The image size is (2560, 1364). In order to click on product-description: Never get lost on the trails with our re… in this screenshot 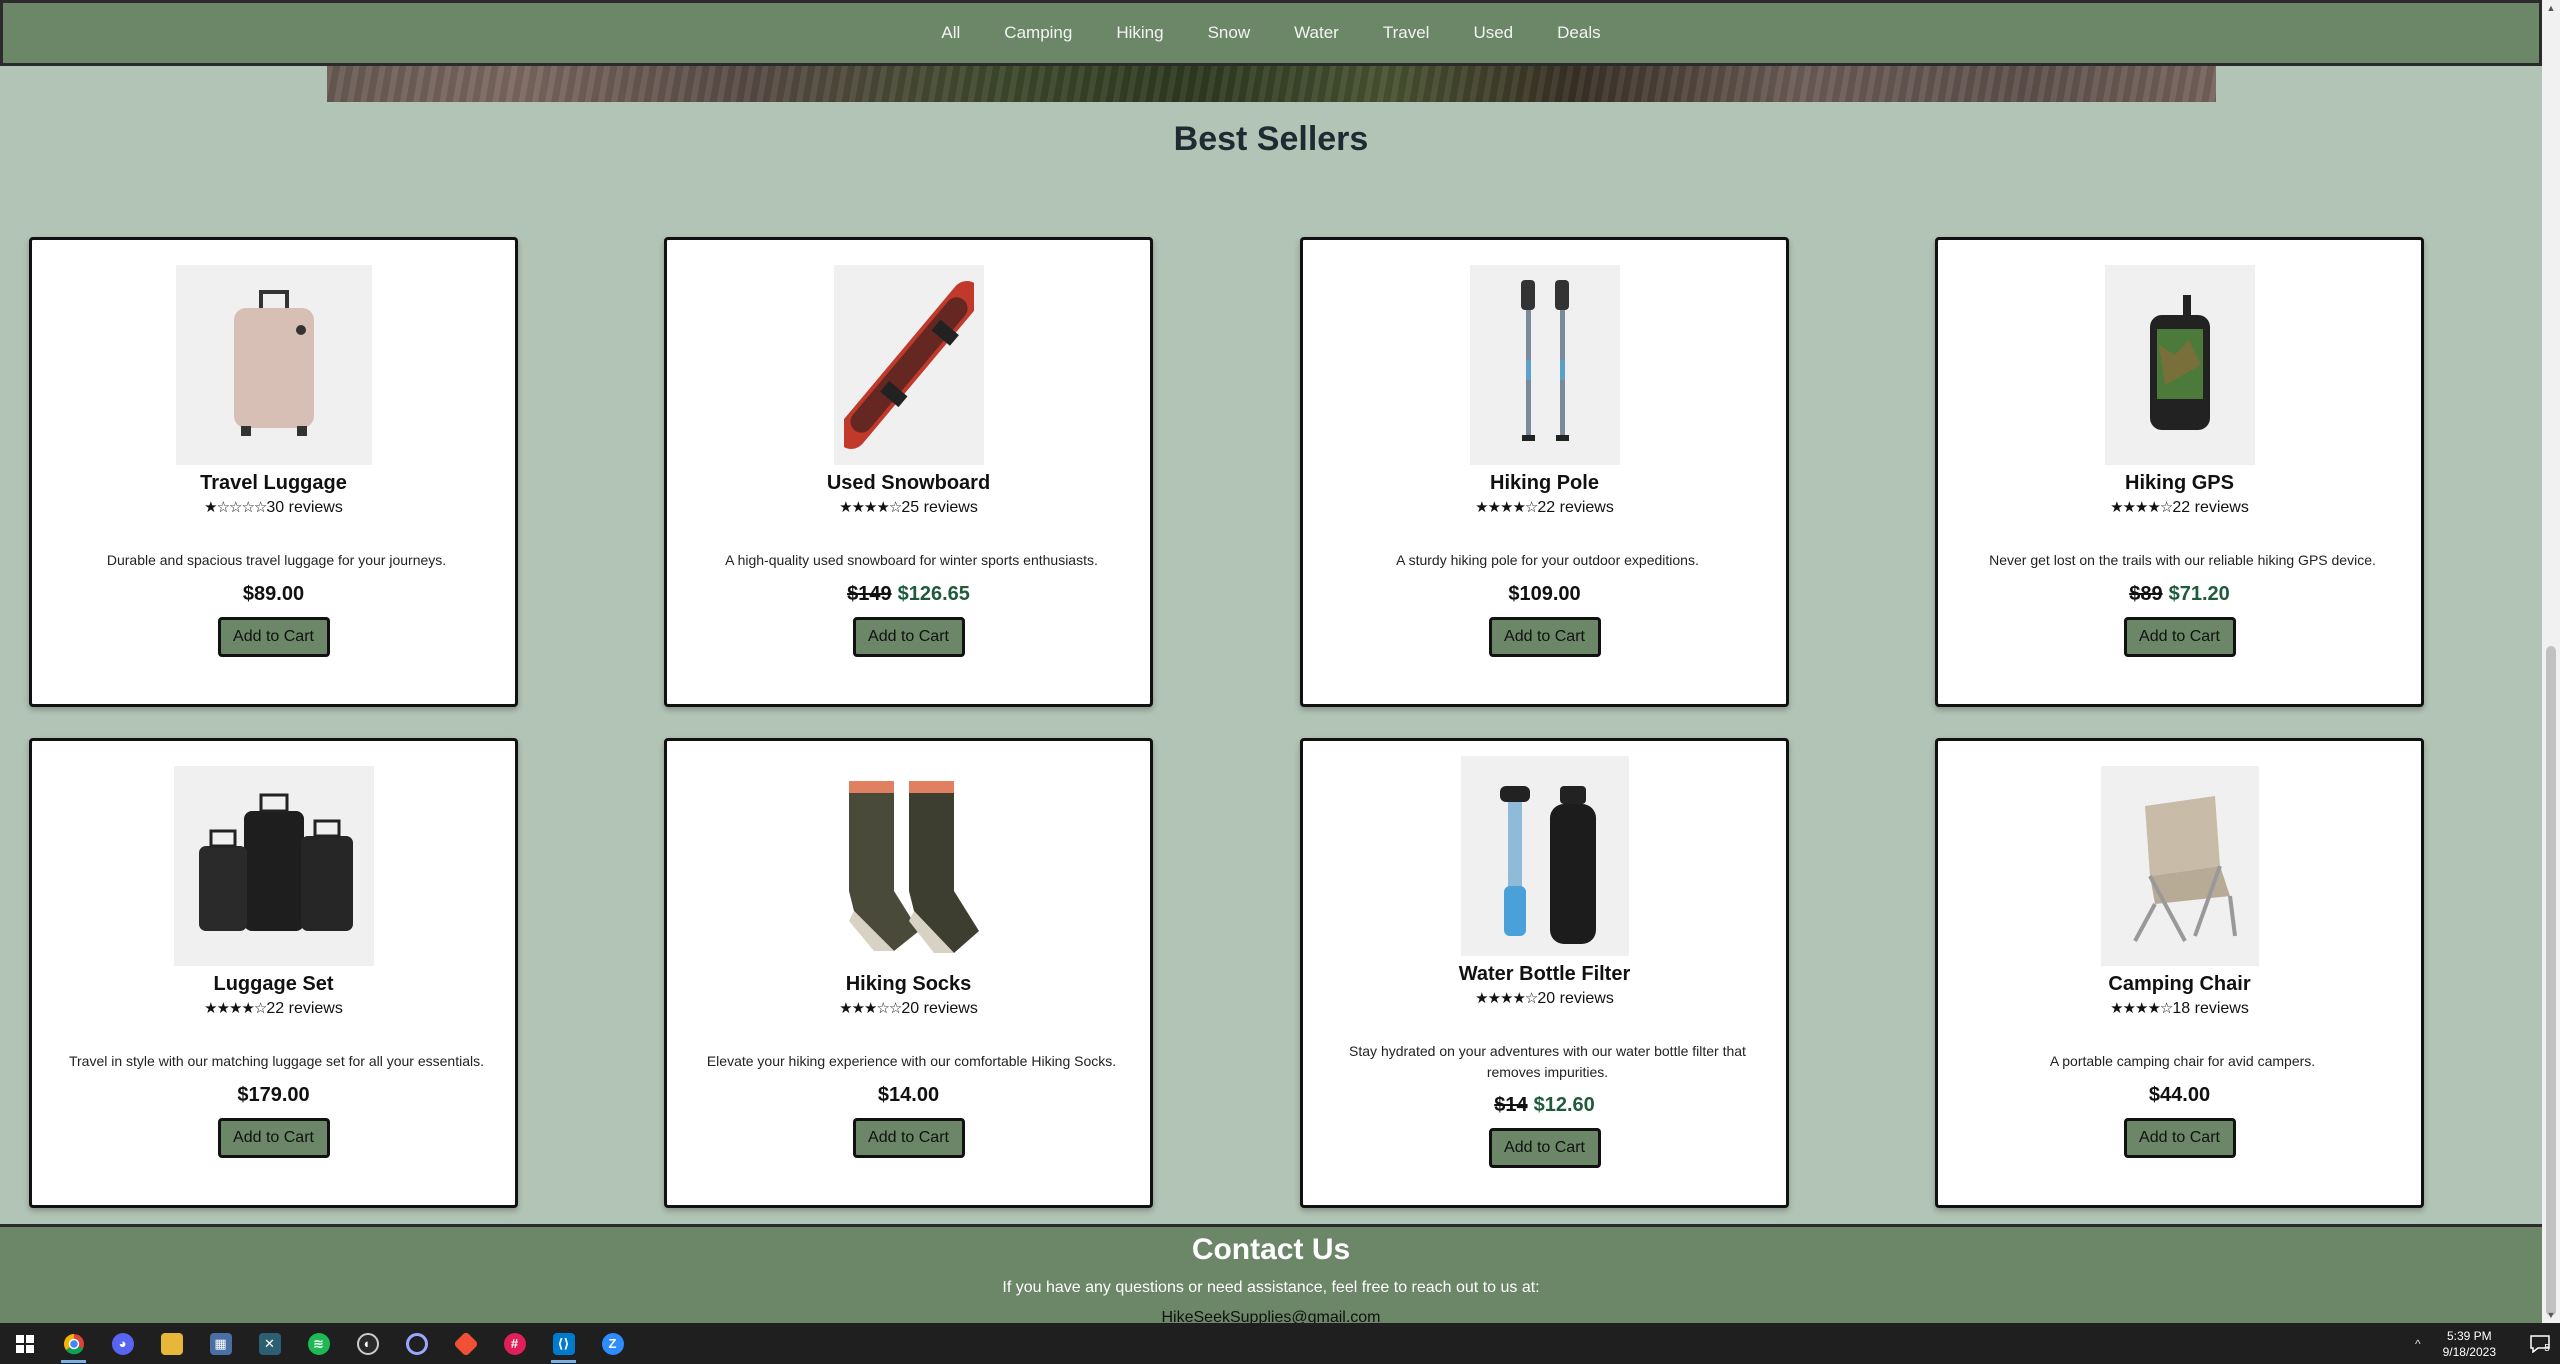, I will do `click(2182, 560)`.